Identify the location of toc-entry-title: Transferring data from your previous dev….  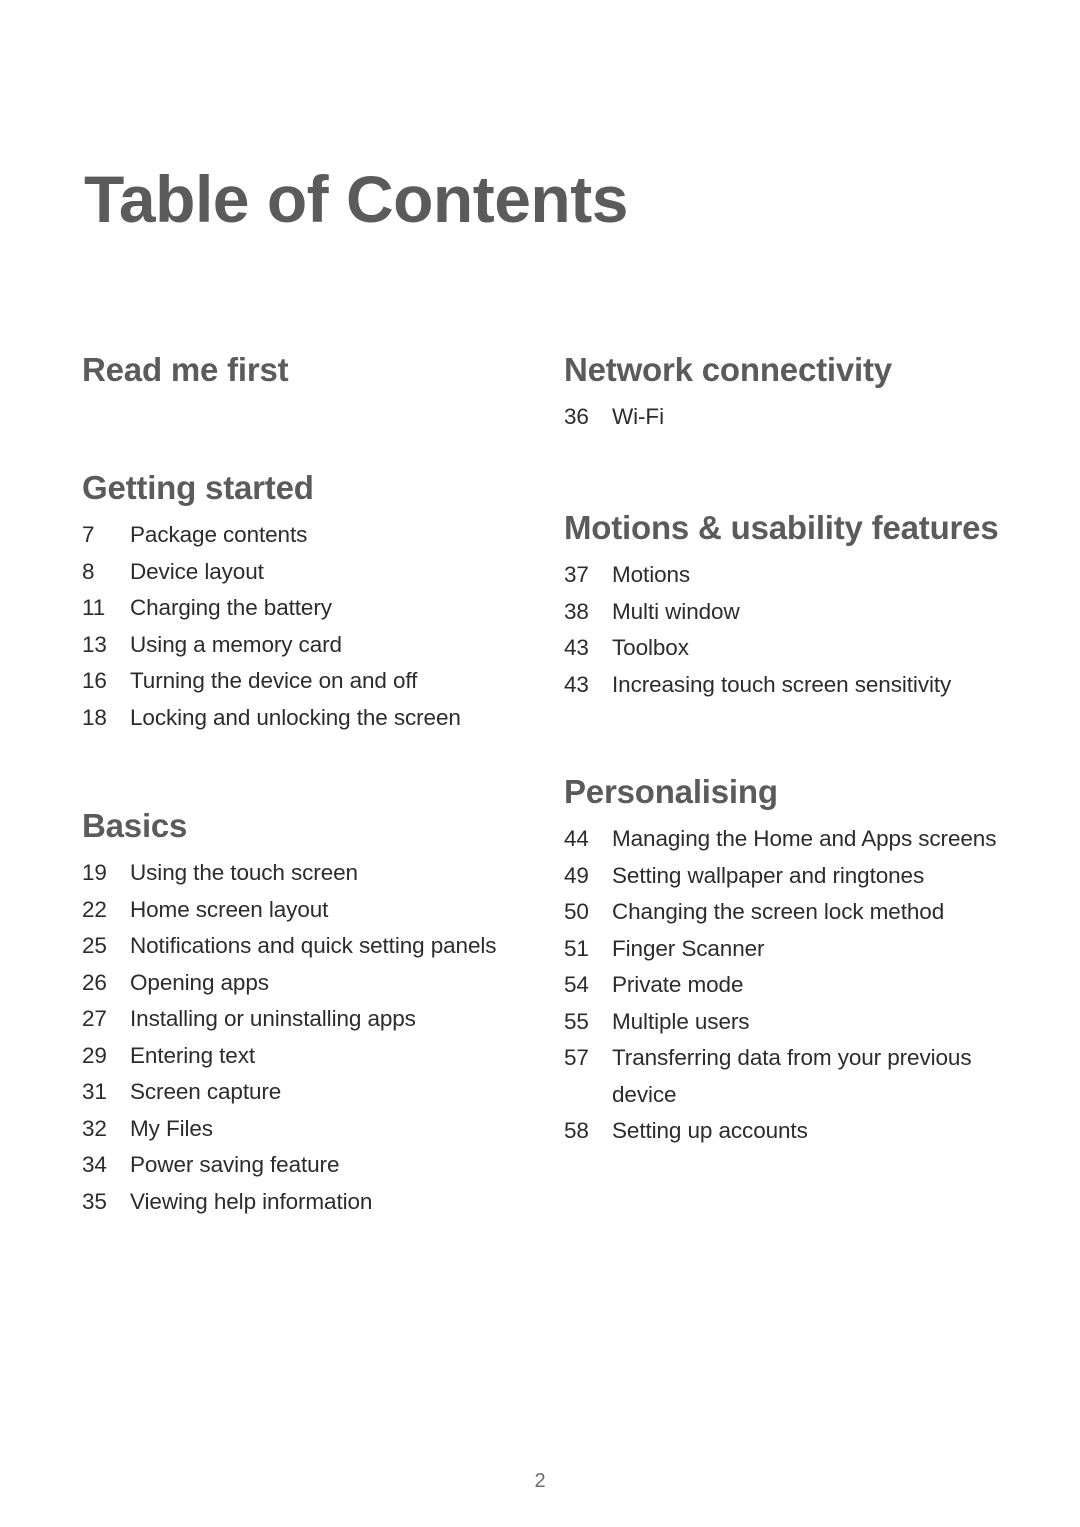
(792, 1076).